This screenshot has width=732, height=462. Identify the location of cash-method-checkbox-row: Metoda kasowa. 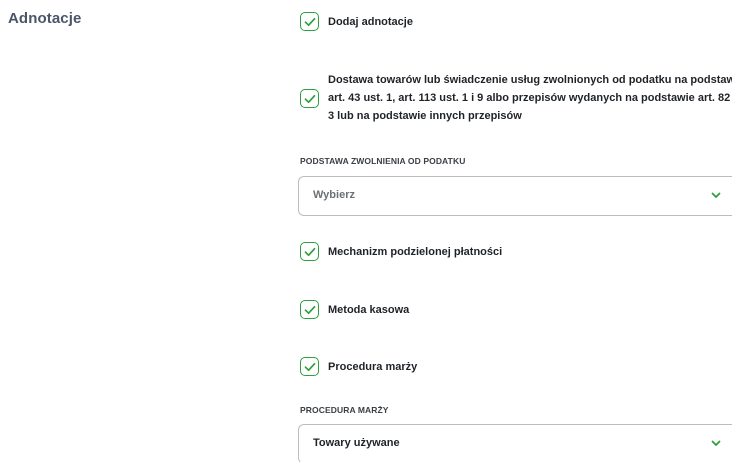
(354, 309).